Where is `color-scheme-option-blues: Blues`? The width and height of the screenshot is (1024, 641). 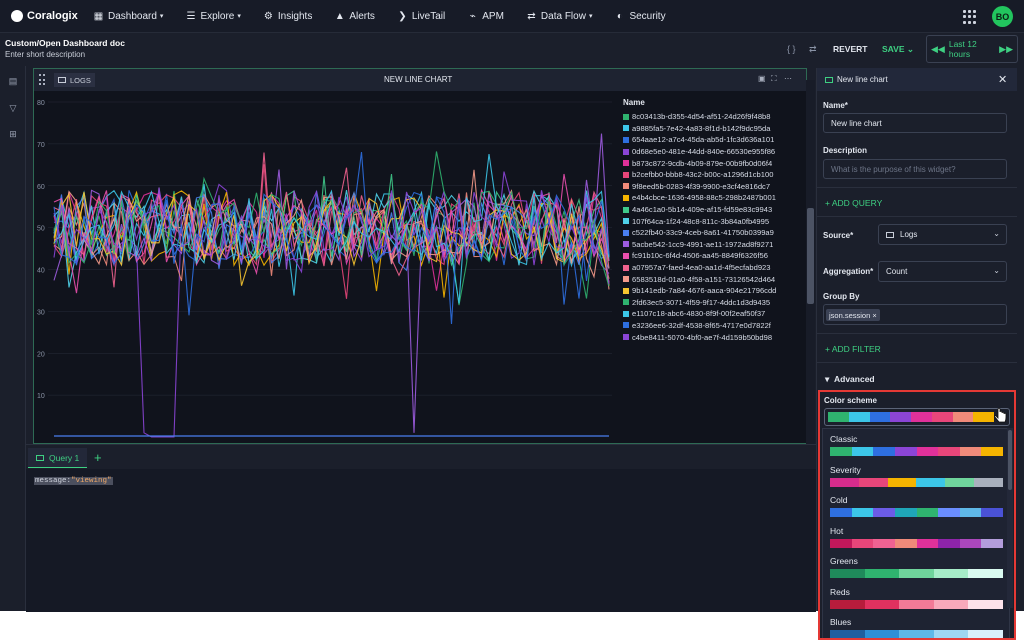
color-scheme-option-blues: Blues is located at coordinates (917, 627).